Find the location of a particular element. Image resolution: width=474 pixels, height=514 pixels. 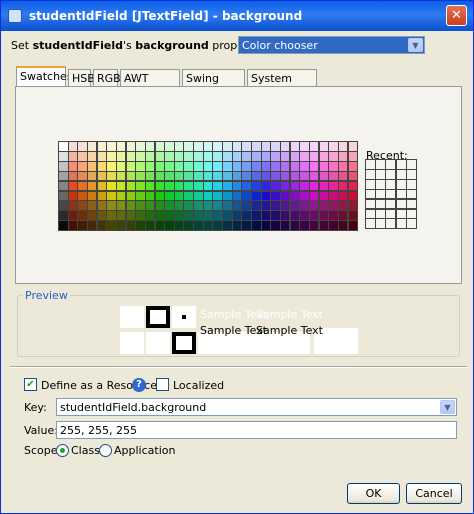

tab-swatches: Swatches is located at coordinates (44, 76).